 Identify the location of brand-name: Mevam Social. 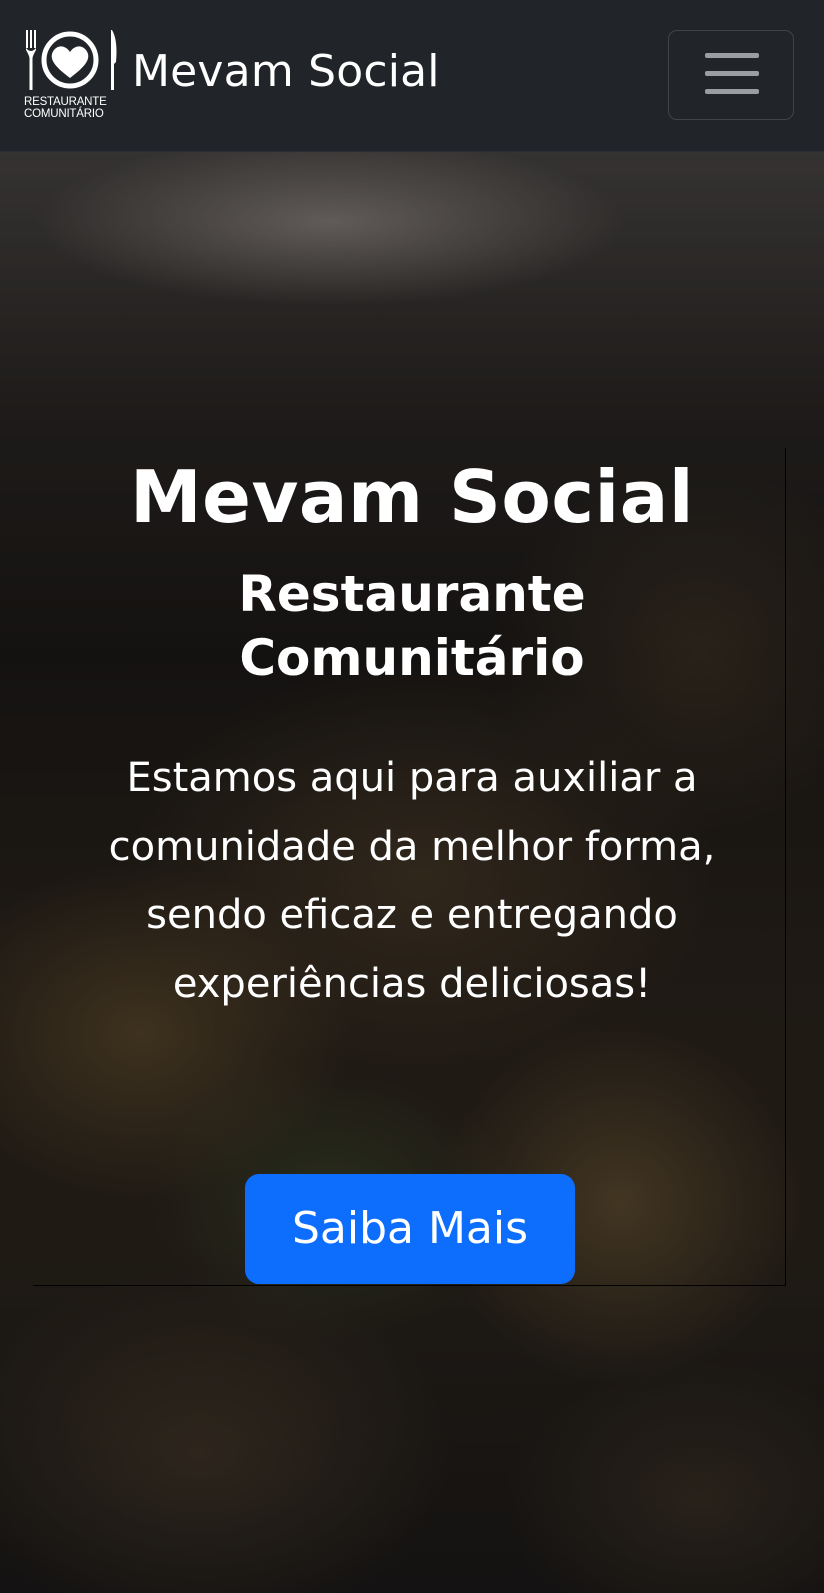
(286, 71).